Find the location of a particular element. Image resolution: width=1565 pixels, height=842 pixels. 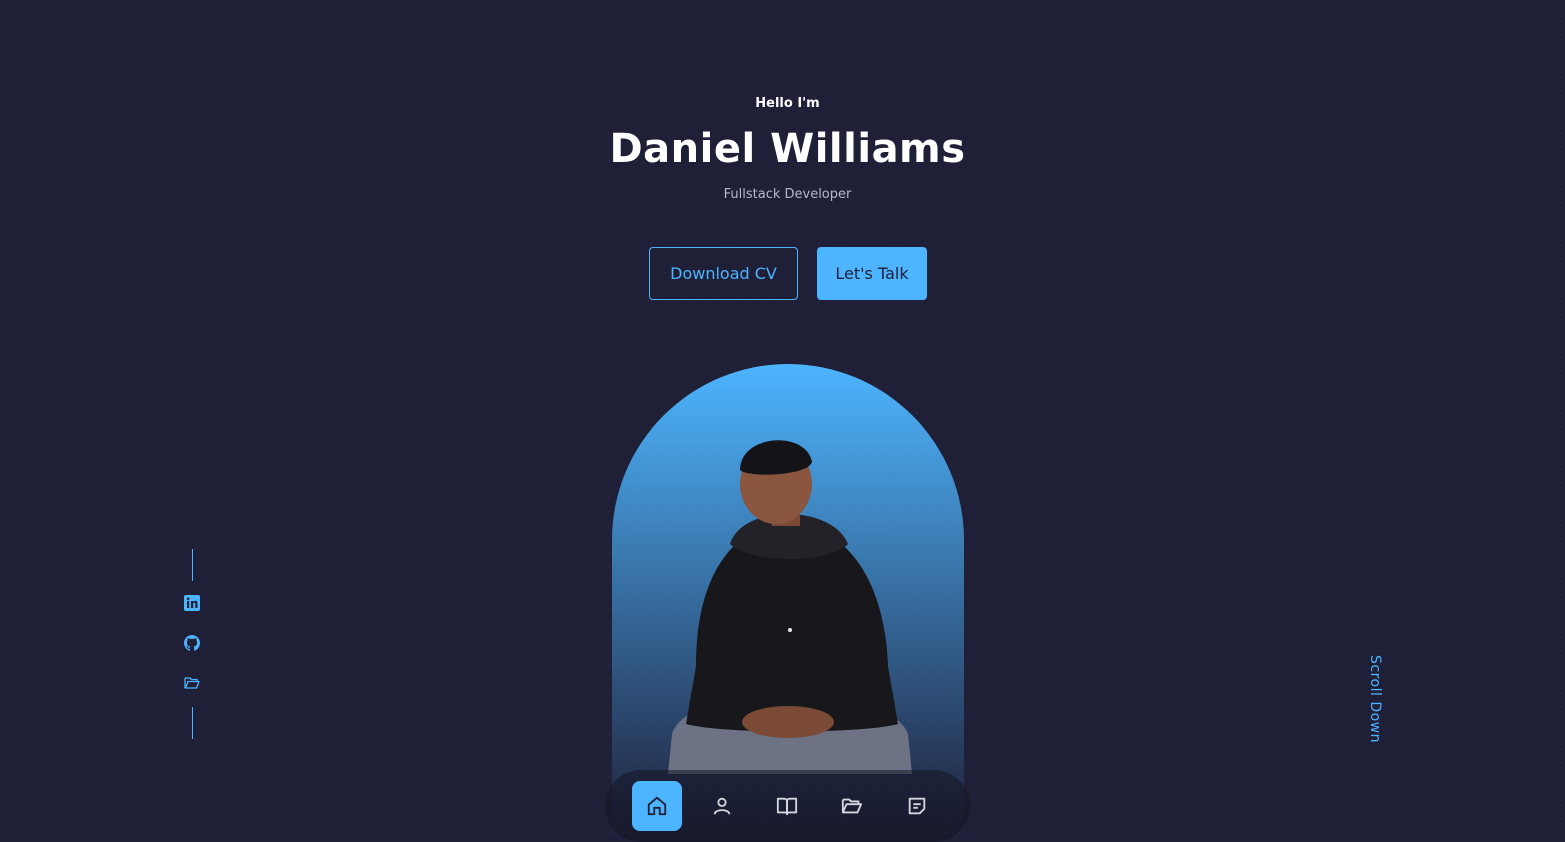

social-divider-bottom is located at coordinates (192, 723).